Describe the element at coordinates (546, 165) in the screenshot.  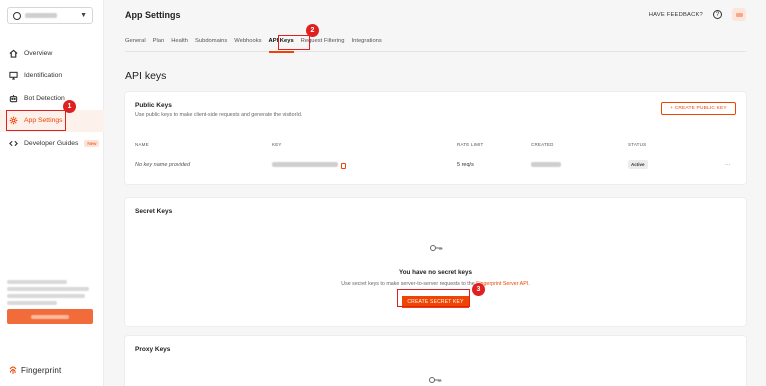
I see `created-date` at that location.